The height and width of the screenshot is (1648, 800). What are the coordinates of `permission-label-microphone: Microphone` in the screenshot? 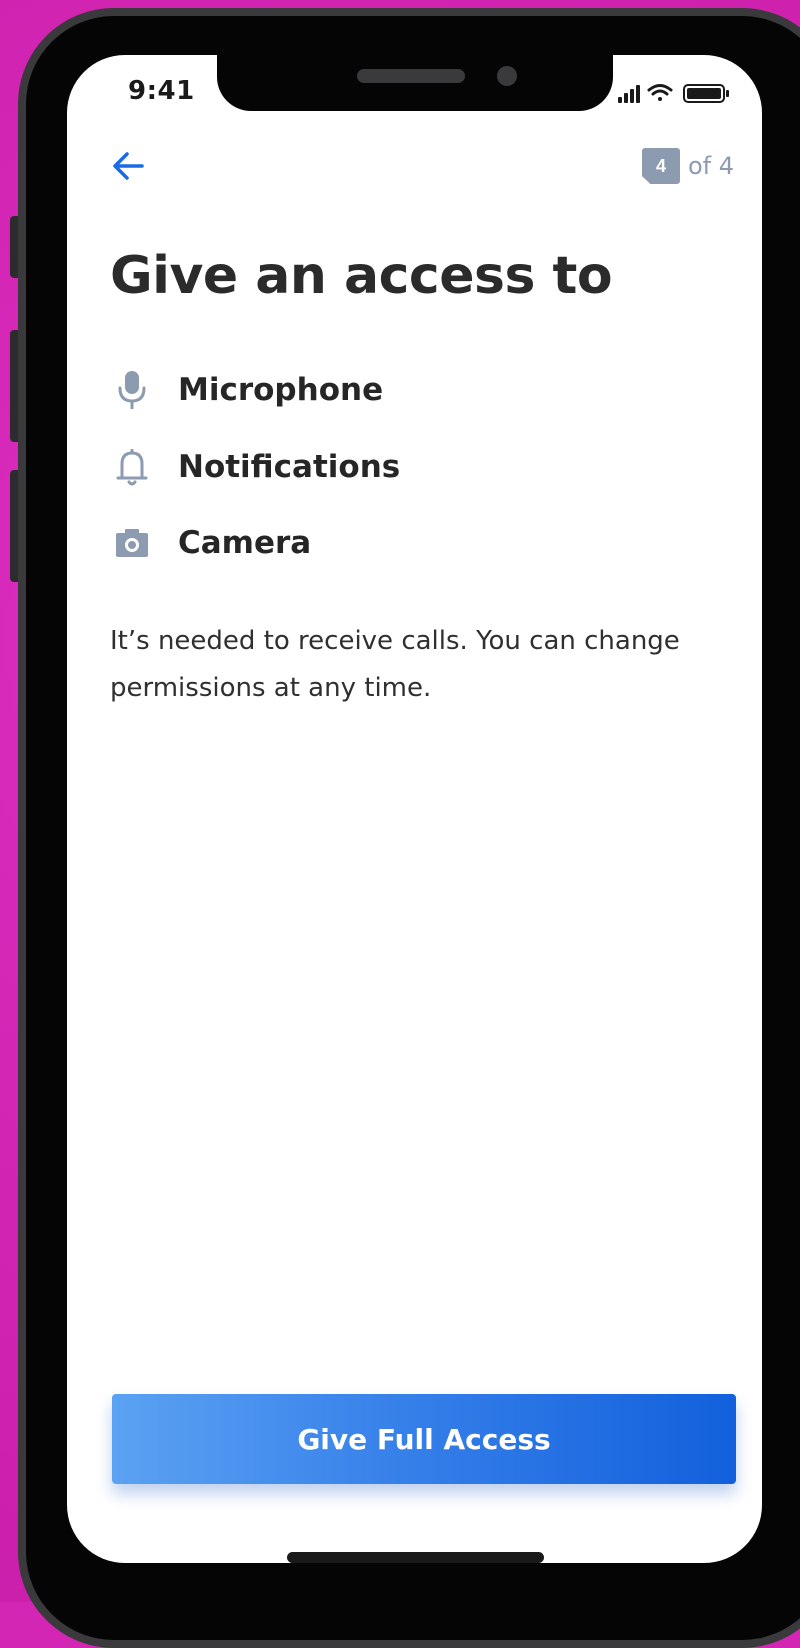 It's located at (281, 390).